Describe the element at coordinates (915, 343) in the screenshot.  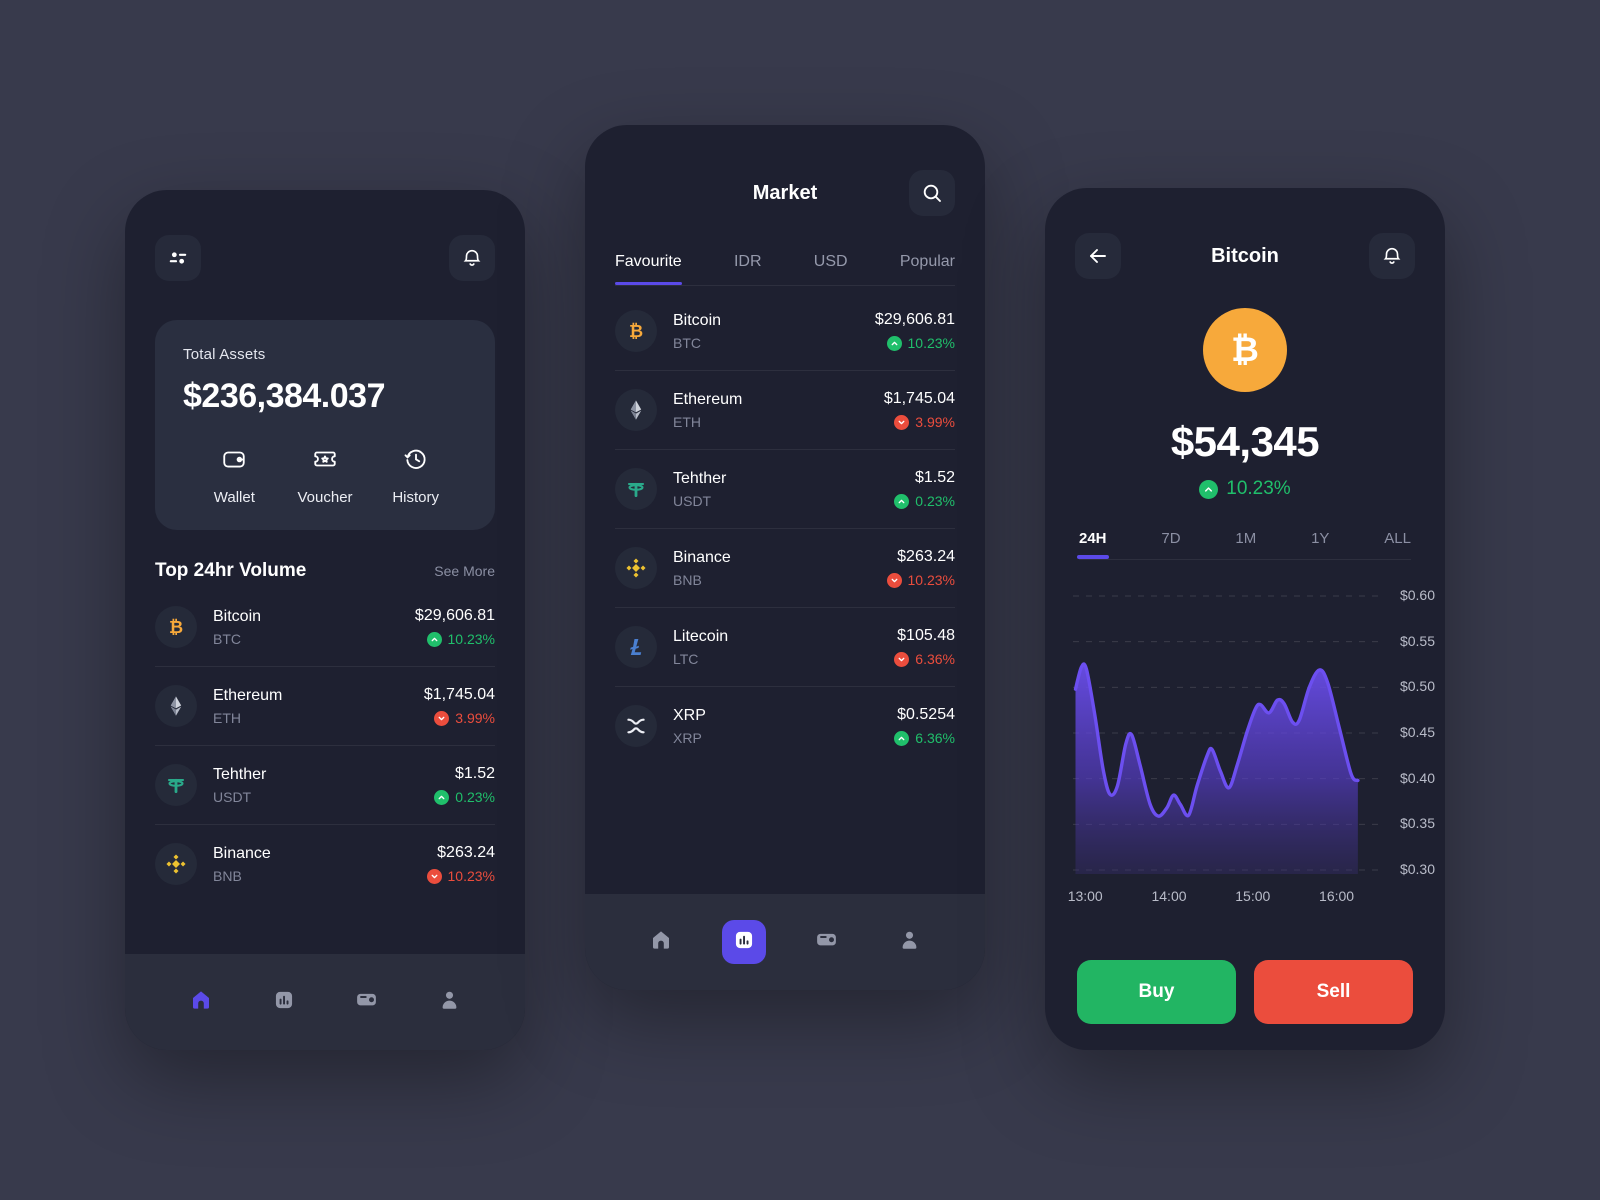
I see `coin-change: 10.23%` at that location.